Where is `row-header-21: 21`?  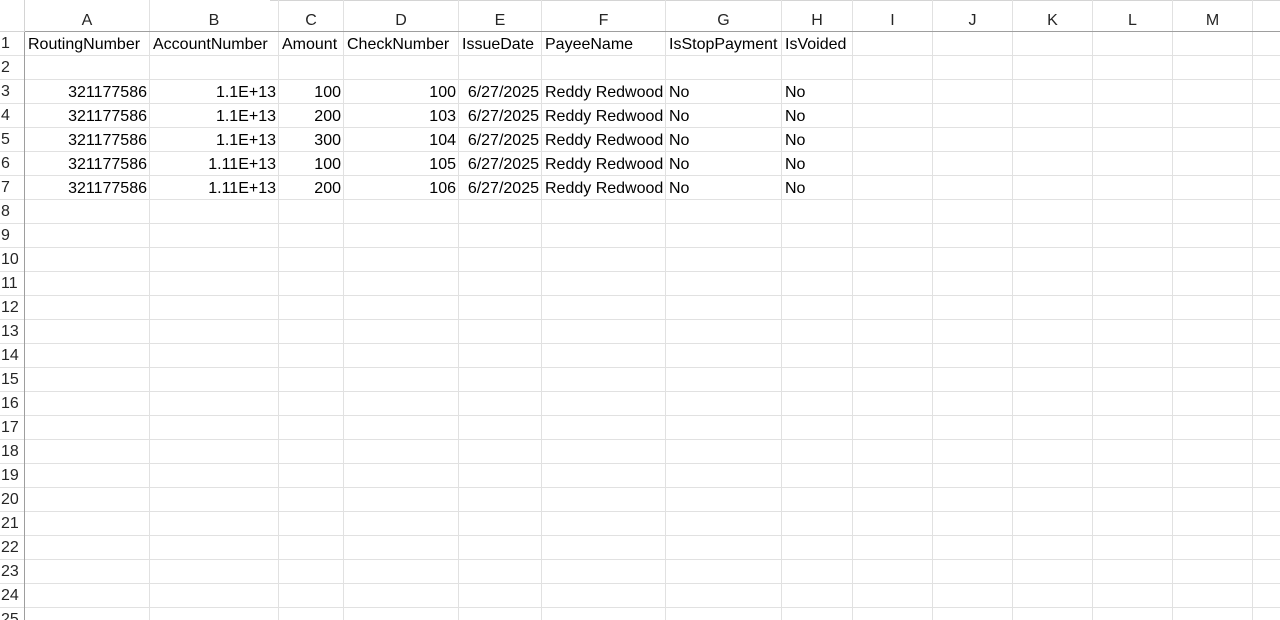 row-header-21: 21 is located at coordinates (12, 524).